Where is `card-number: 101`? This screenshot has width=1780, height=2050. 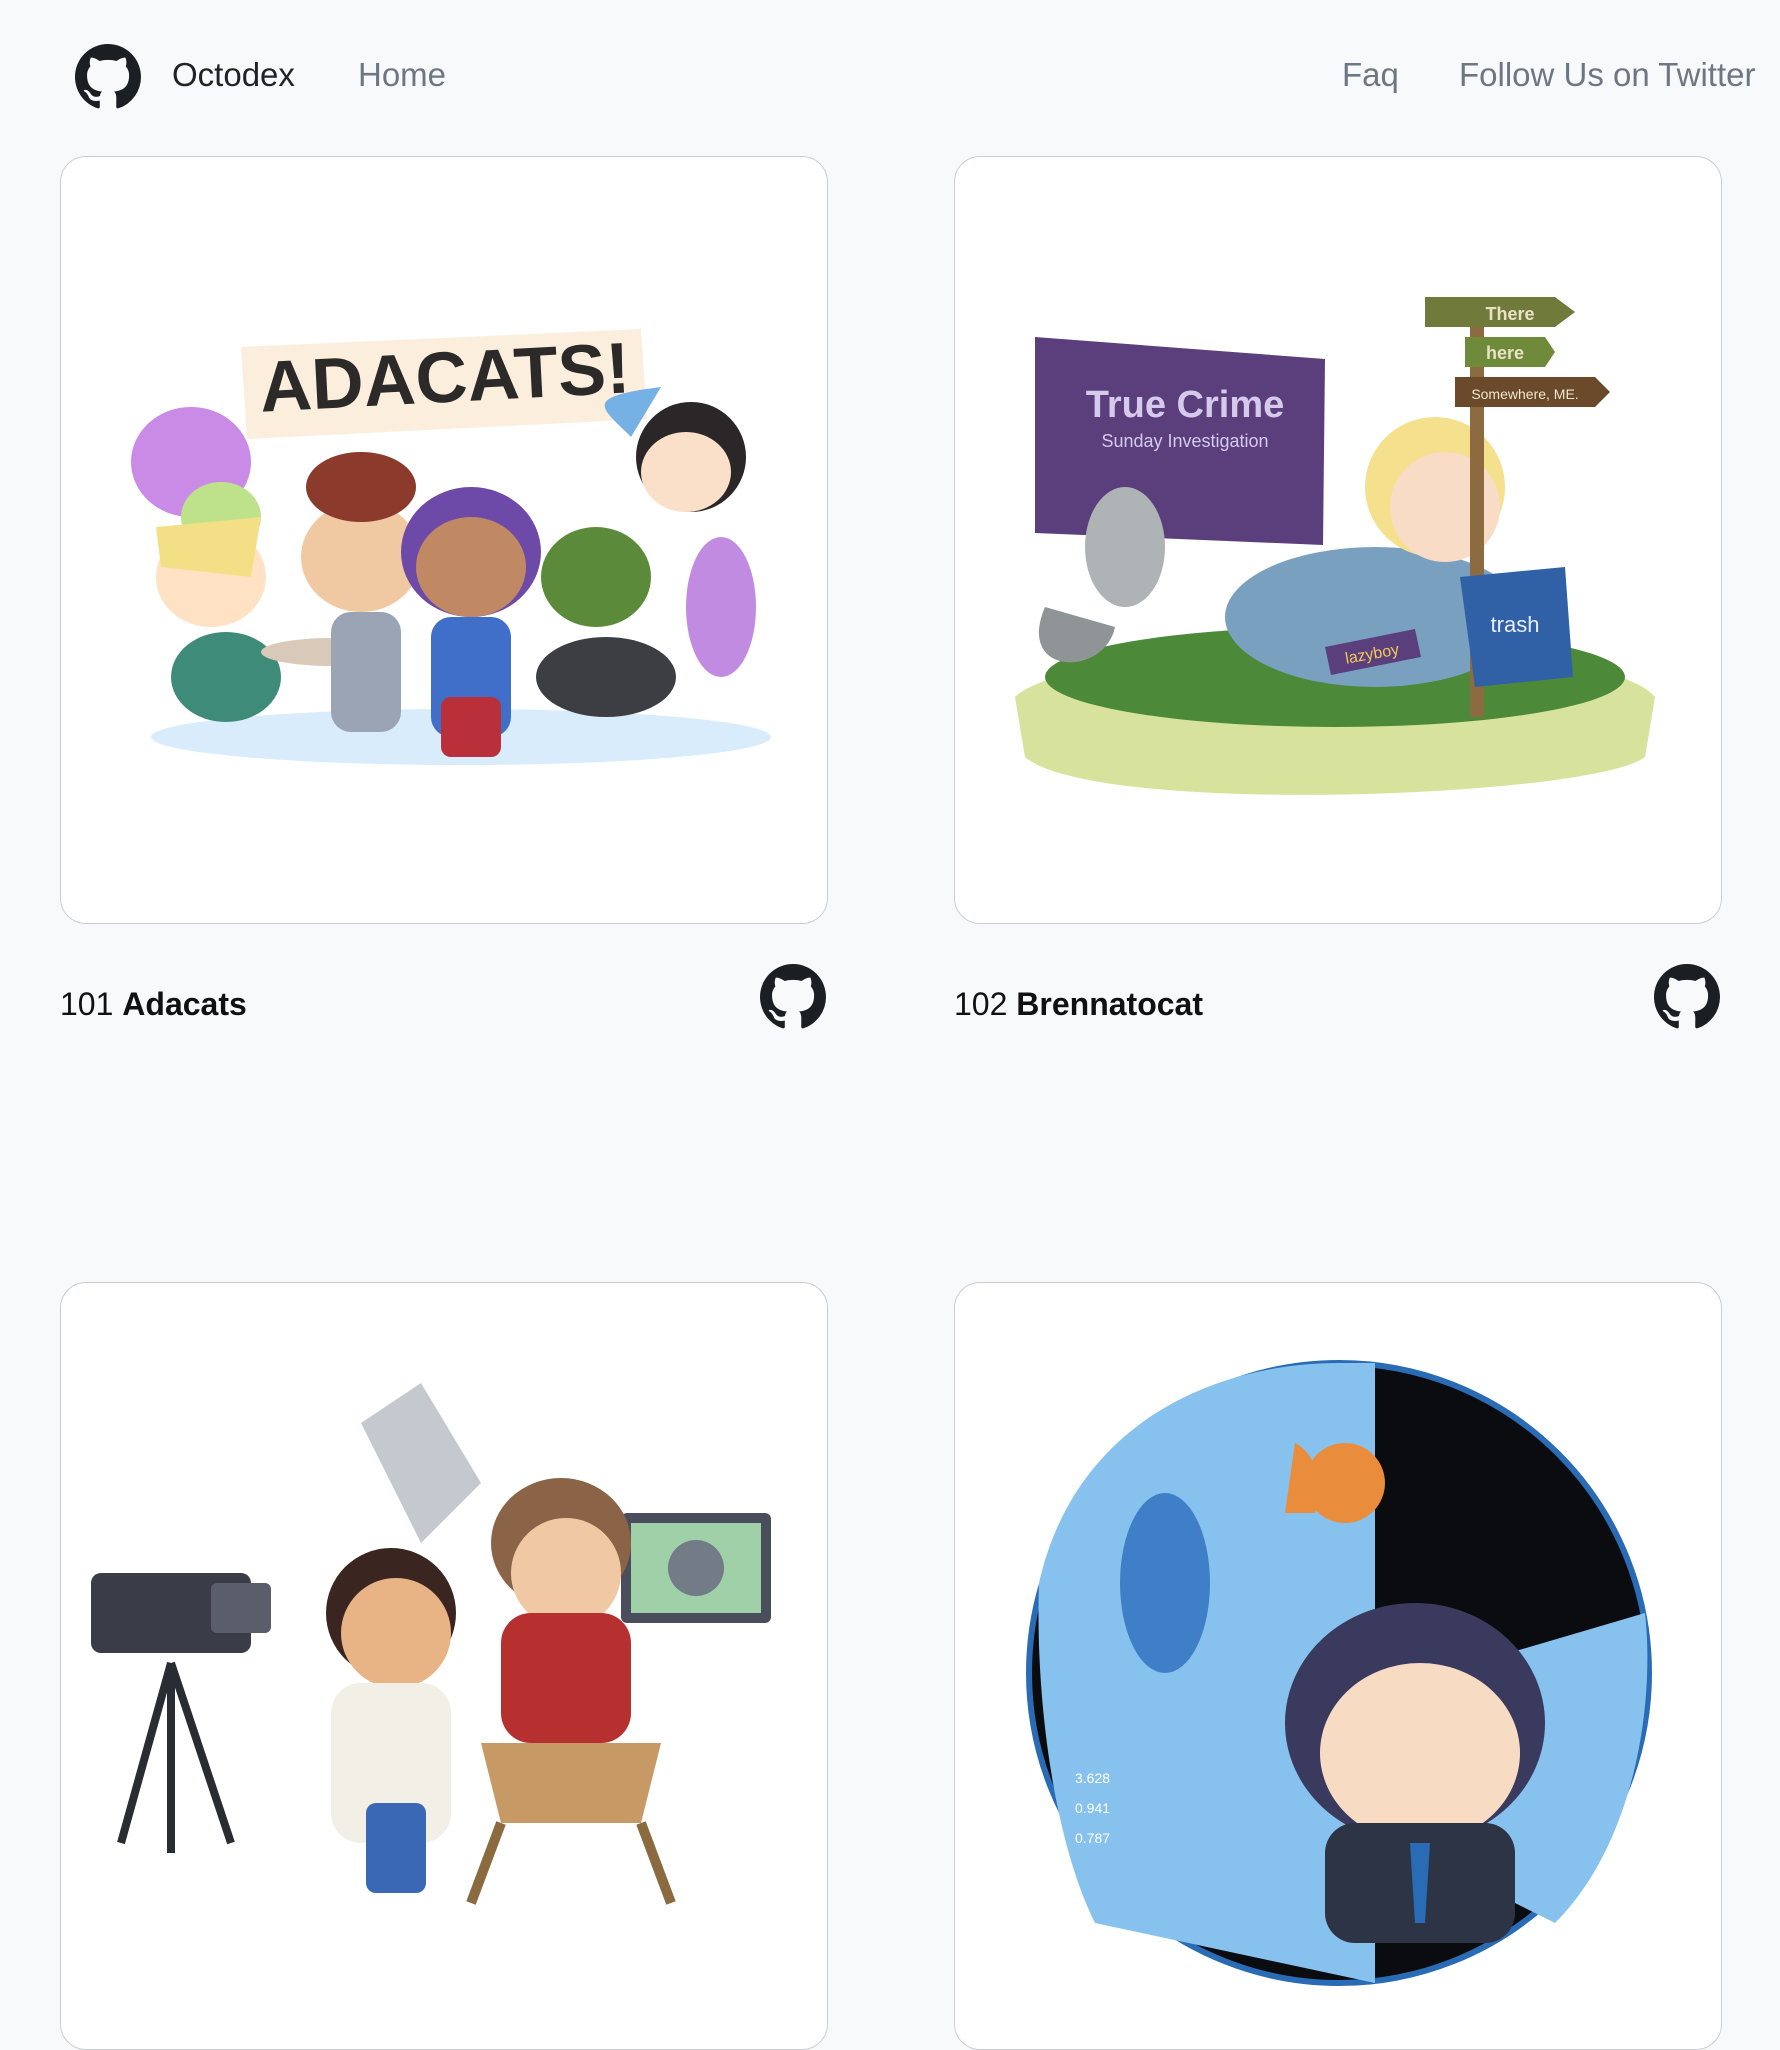 card-number: 101 is located at coordinates (87, 1004).